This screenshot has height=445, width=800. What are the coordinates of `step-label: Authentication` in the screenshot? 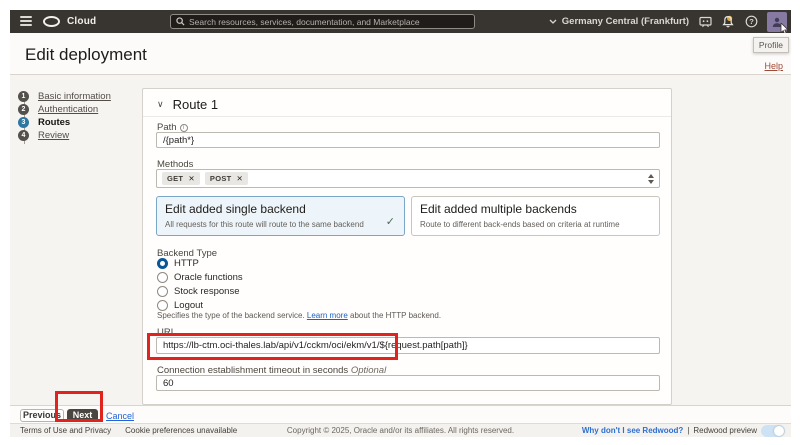 It's located at (68, 109).